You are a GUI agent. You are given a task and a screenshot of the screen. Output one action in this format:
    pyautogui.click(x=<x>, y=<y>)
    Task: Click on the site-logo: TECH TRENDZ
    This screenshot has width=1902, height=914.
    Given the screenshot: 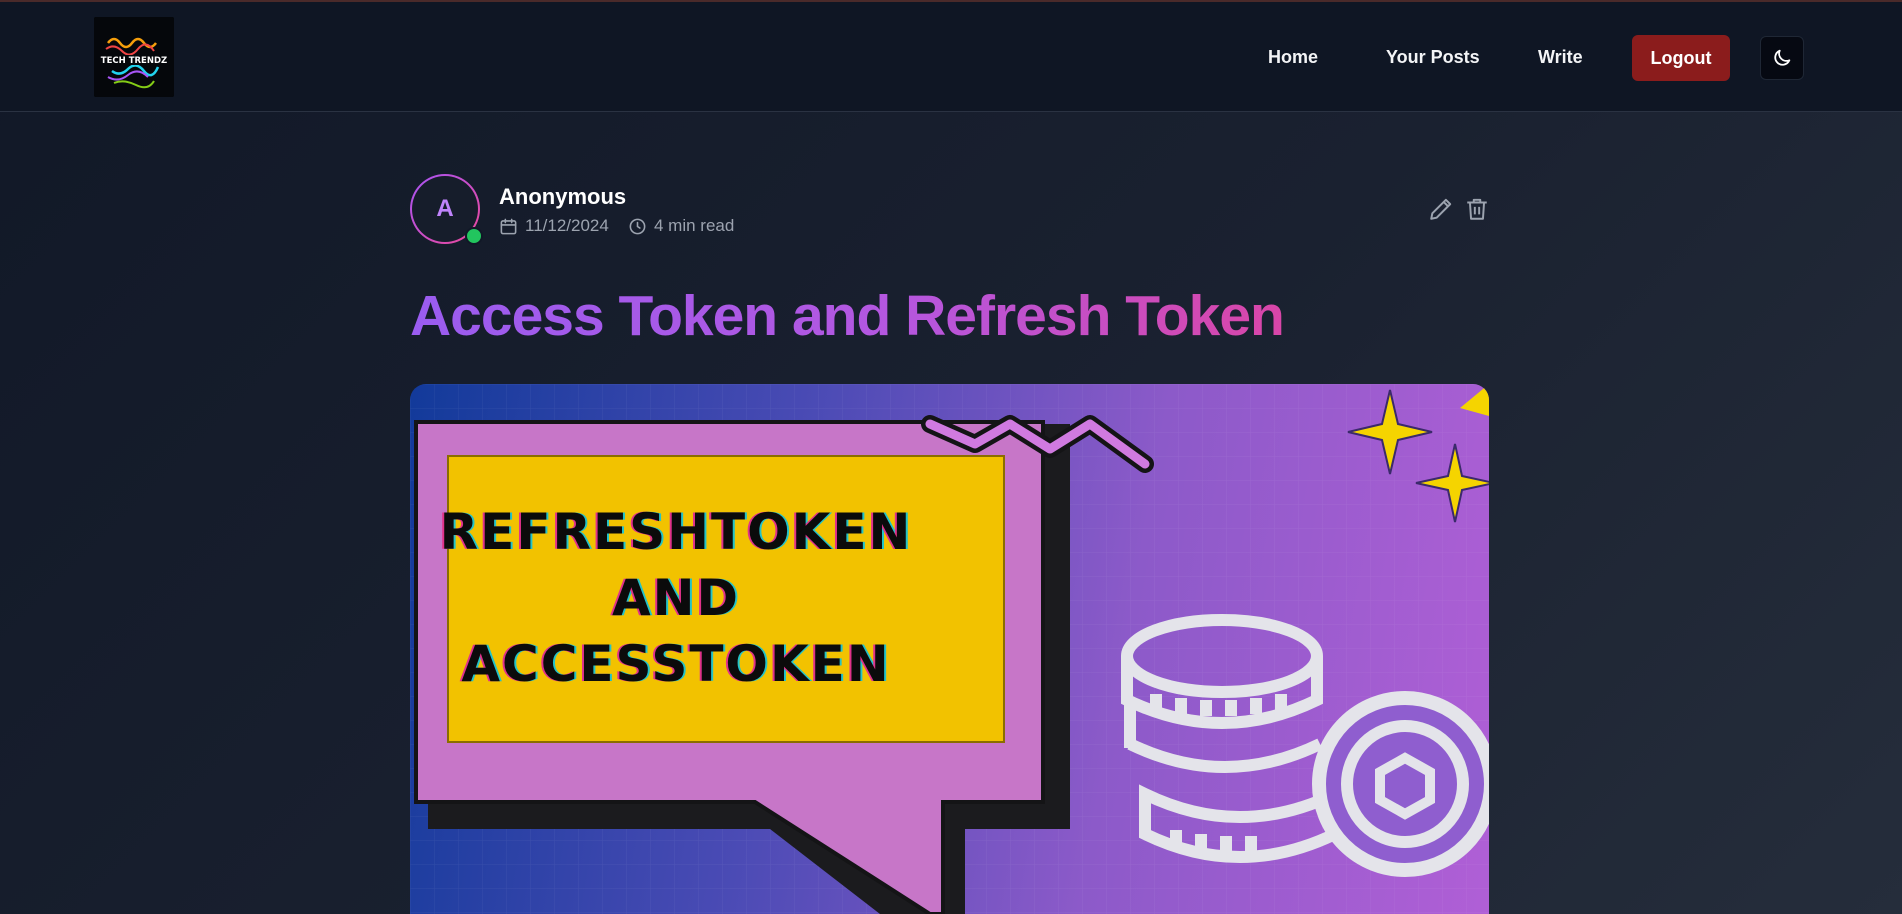 What is the action you would take?
    pyautogui.click(x=134, y=57)
    